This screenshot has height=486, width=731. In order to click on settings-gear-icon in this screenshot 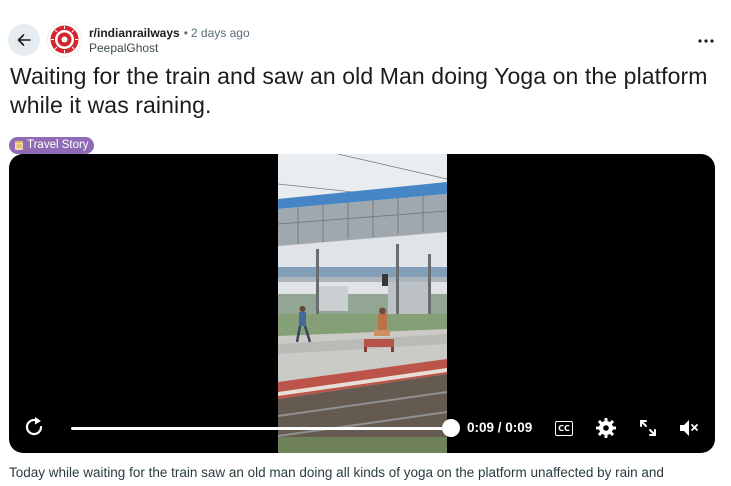, I will do `click(606, 428)`.